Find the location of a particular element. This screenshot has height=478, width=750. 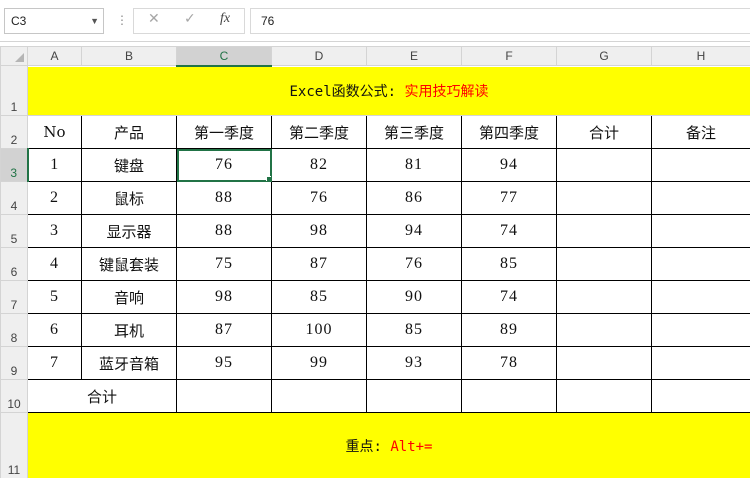

cell-q1: 87 is located at coordinates (224, 330).